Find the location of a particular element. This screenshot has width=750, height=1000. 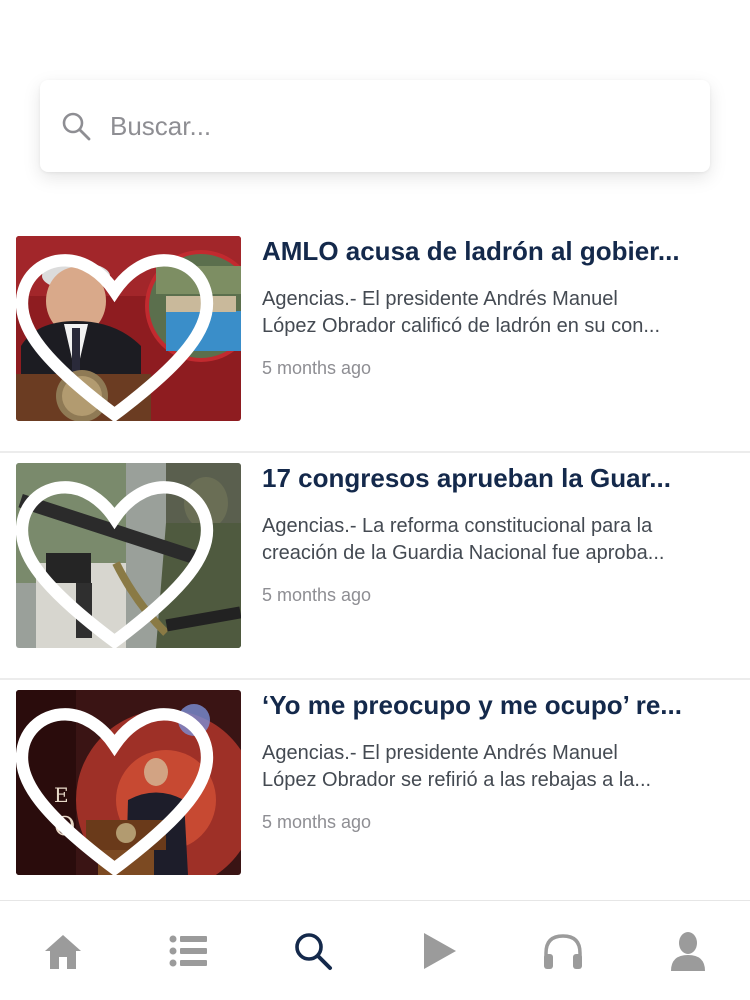

user-icon is located at coordinates (687, 951).